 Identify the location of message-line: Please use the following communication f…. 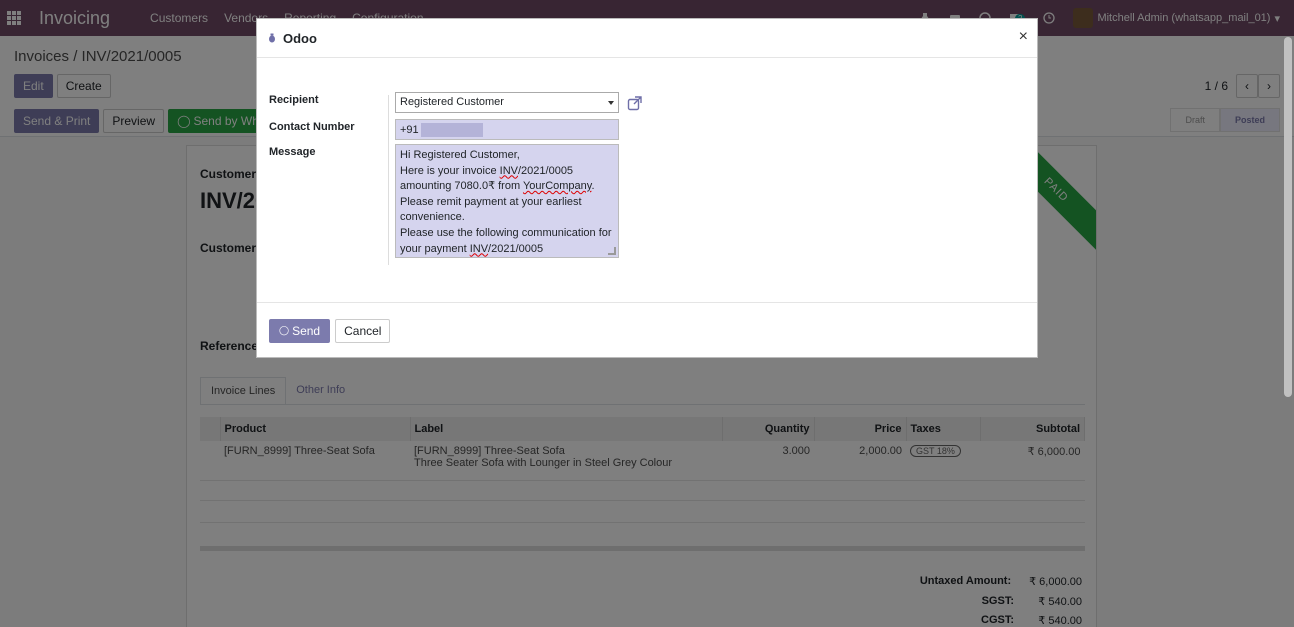
(506, 232).